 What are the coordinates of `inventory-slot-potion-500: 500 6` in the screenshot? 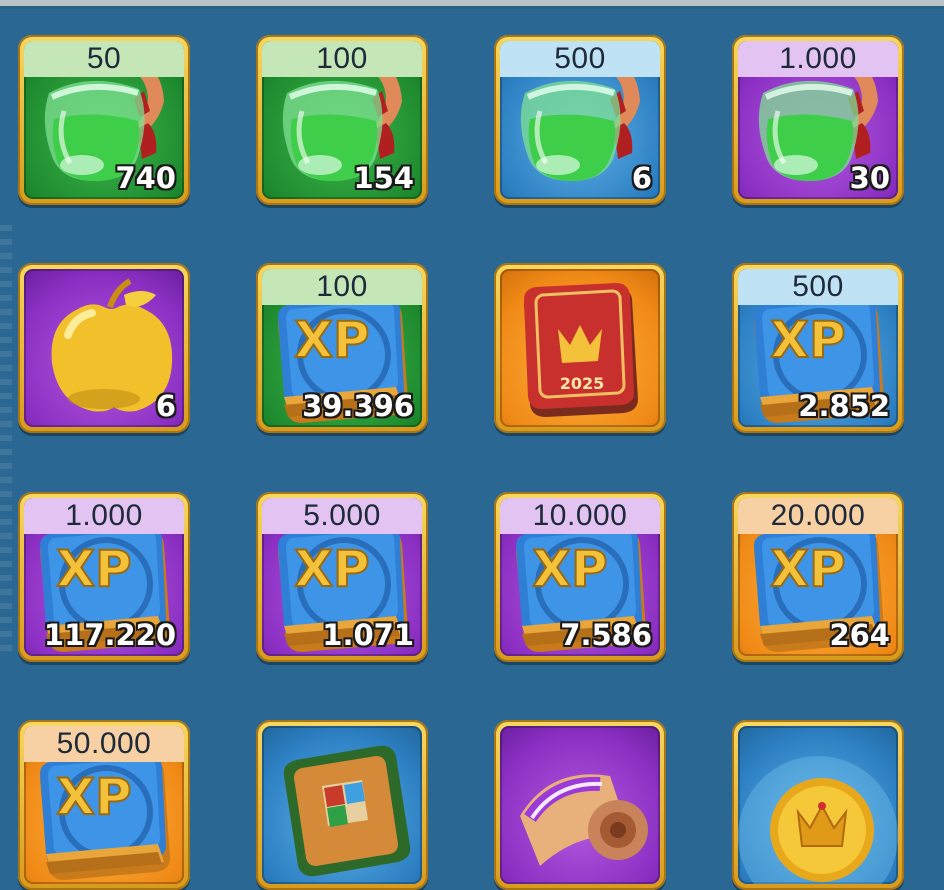 It's located at (580, 120).